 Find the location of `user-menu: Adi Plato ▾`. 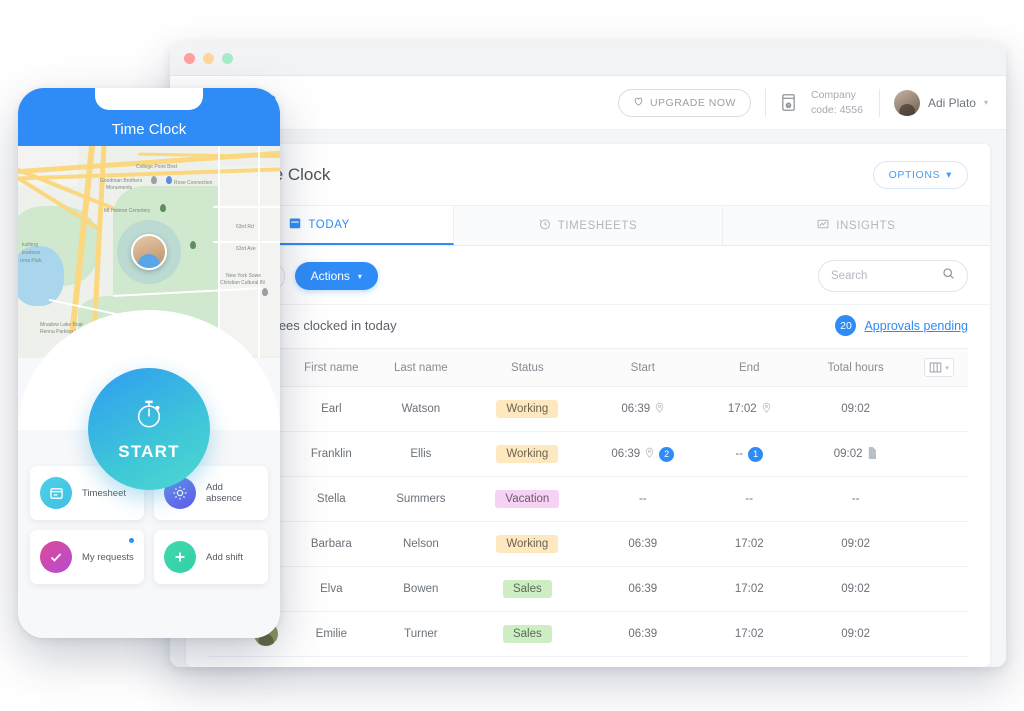

user-menu: Adi Plato ▾ is located at coordinates (940, 102).